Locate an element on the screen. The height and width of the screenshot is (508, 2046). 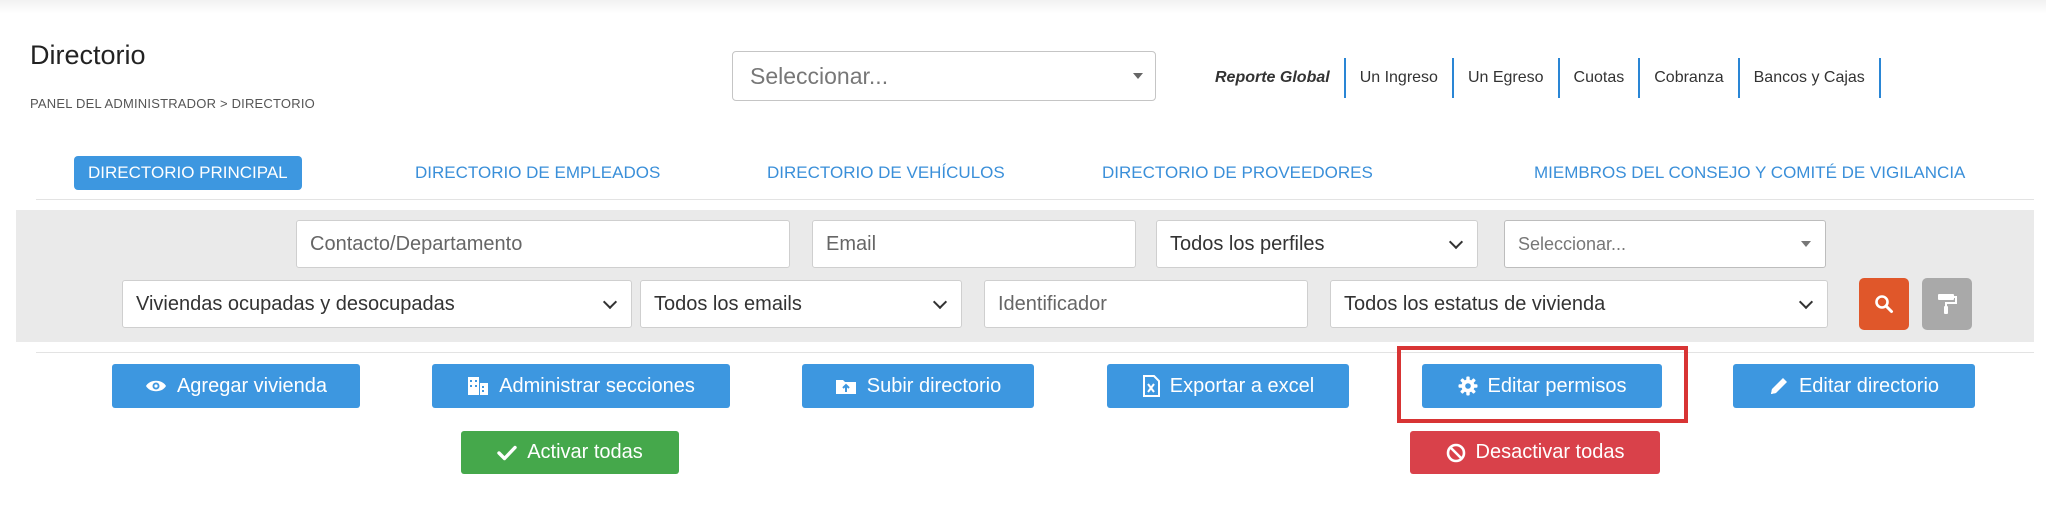
paint-roller-icon is located at coordinates (1947, 304).